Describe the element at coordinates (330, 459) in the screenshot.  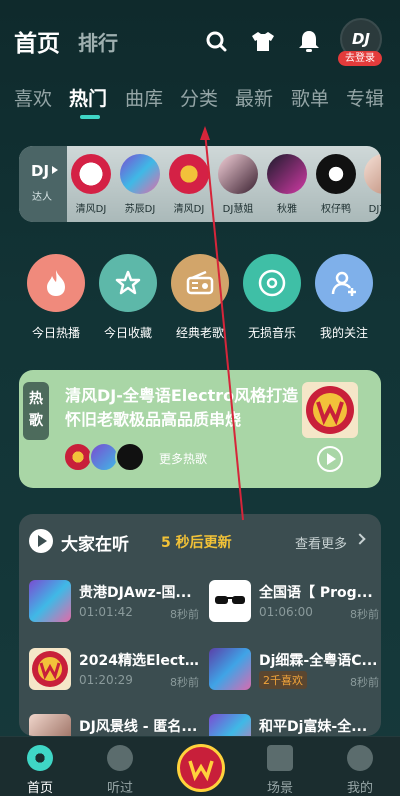
I see `play-icon` at that location.